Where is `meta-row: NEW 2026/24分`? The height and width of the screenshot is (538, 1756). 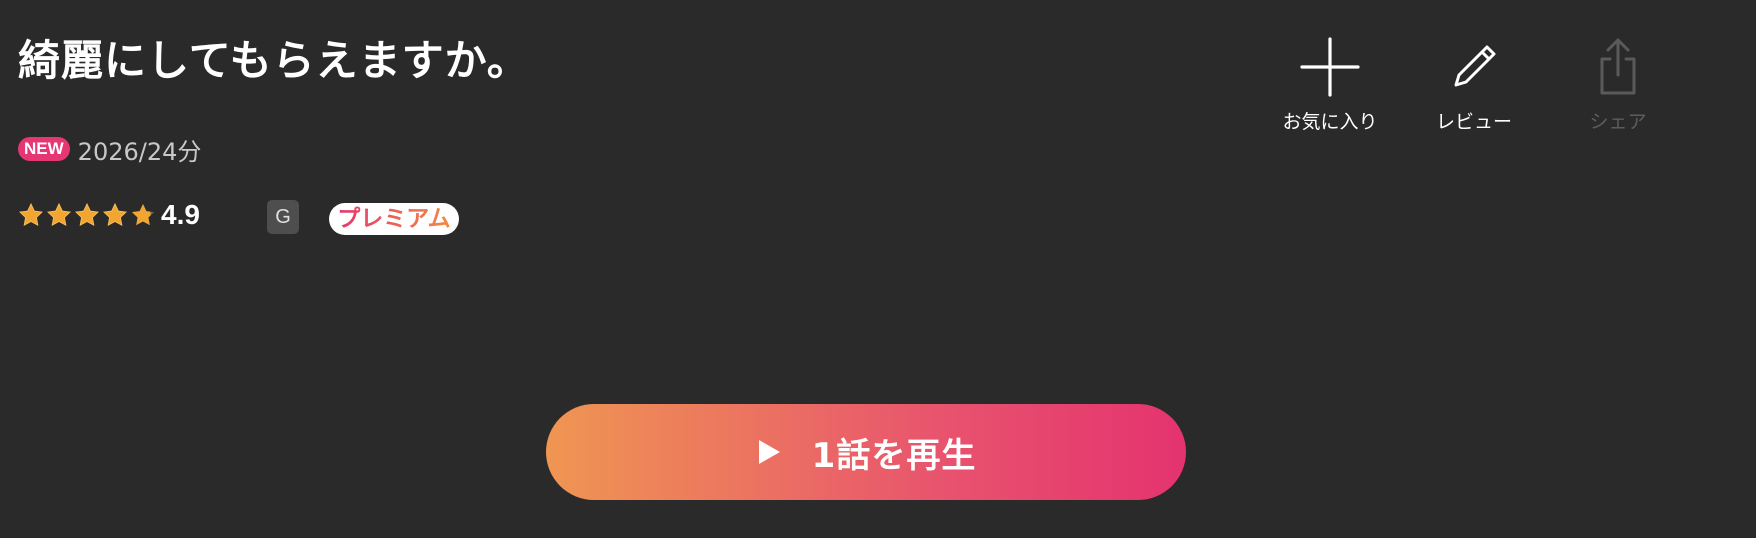
meta-row: NEW 2026/24分 is located at coordinates (109, 149).